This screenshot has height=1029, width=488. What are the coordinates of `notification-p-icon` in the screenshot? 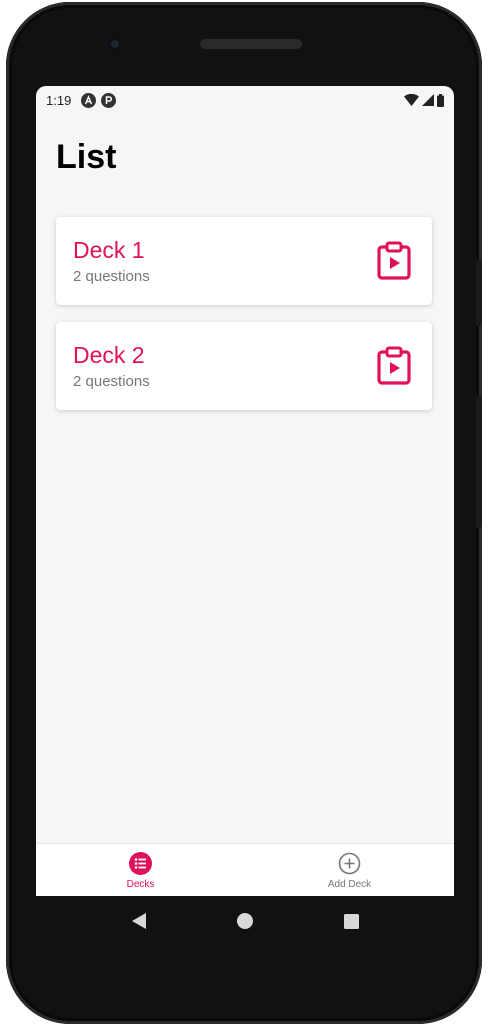 It's located at (109, 100).